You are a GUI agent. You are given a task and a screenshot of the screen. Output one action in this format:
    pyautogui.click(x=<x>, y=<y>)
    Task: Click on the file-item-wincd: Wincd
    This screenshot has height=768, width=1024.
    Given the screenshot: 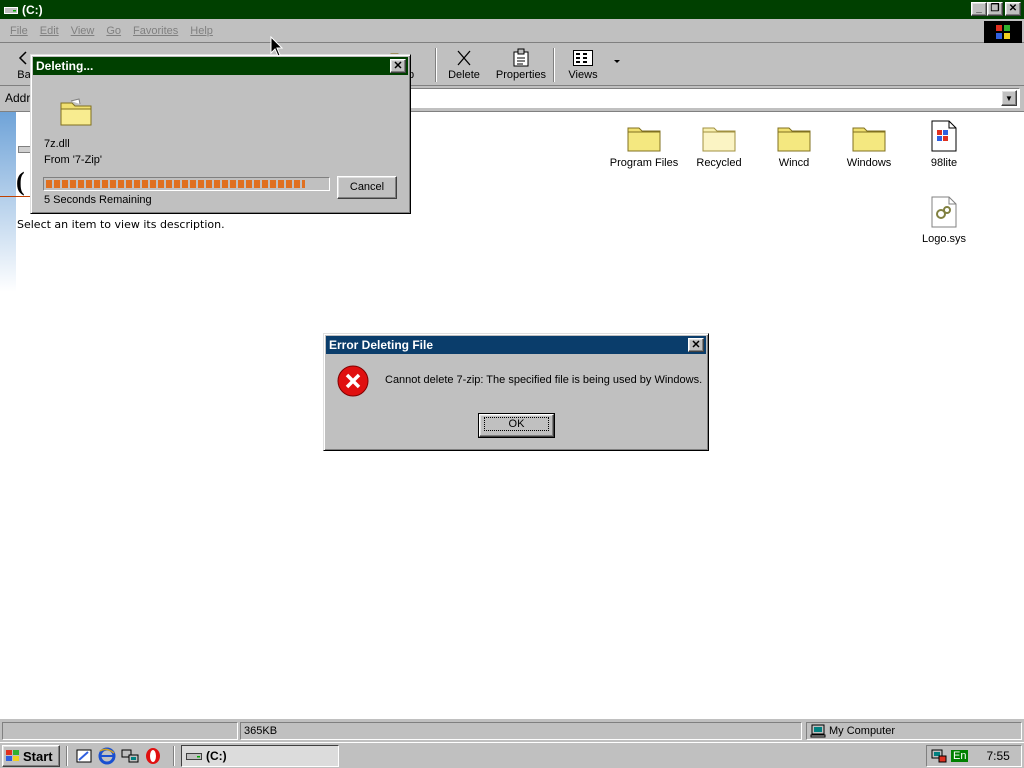 What is the action you would take?
    pyautogui.click(x=794, y=142)
    